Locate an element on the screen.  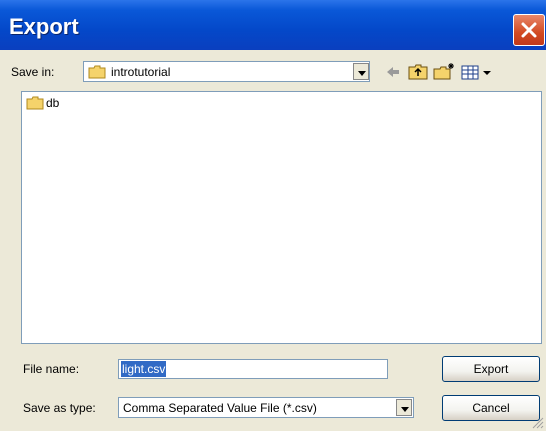
file-name-field: light.csv is located at coordinates (253, 369).